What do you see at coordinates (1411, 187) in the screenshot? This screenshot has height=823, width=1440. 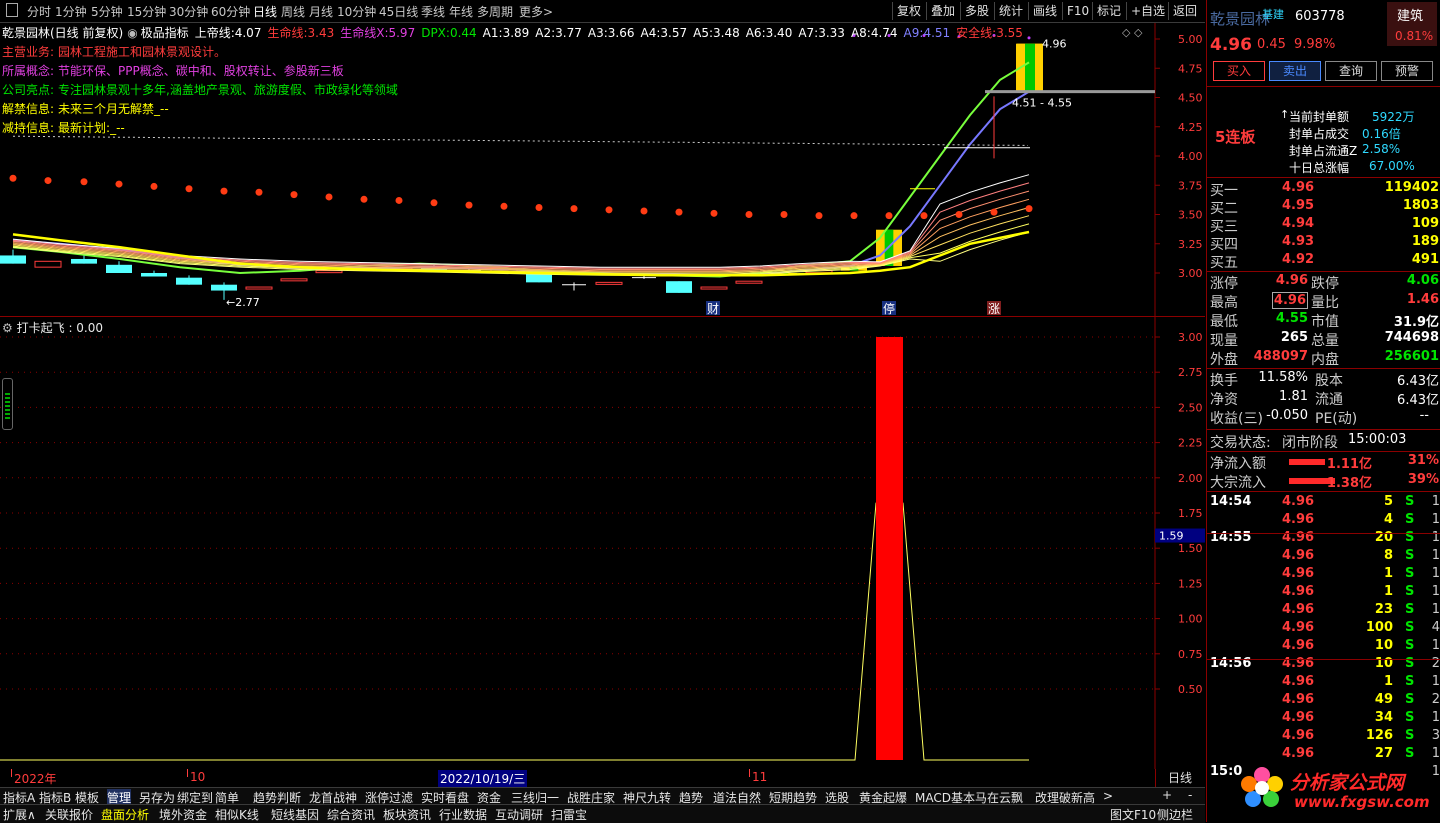 I see `bid-volume: 119402` at bounding box center [1411, 187].